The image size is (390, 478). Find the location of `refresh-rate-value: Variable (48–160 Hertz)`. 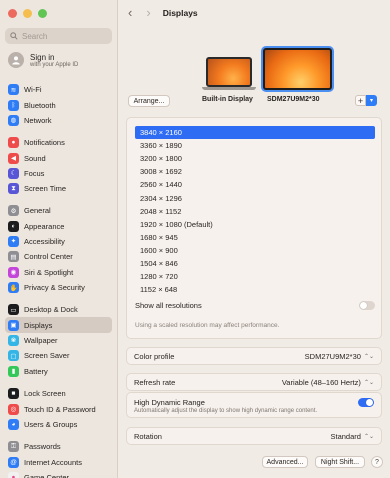

refresh-rate-value: Variable (48–160 Hertz) is located at coordinates (321, 382).